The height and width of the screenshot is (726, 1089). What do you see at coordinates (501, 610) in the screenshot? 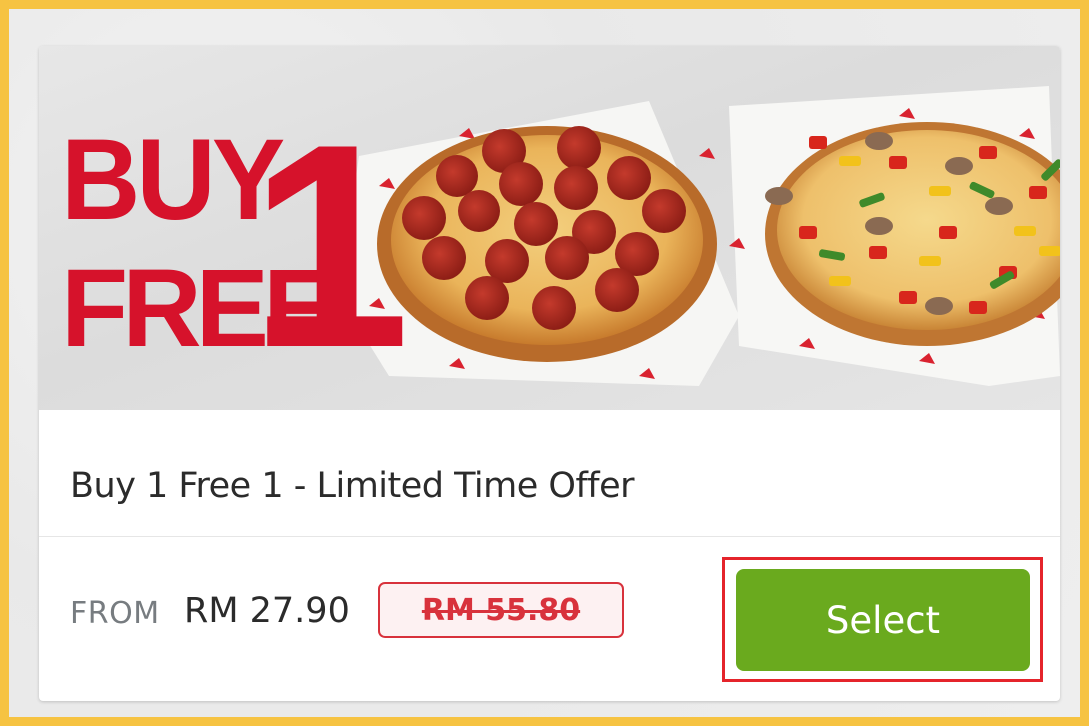
I see `original-price-badge: RM 55.80` at bounding box center [501, 610].